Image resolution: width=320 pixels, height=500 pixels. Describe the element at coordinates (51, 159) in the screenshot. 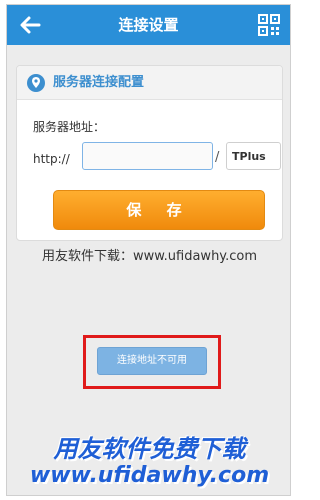

I see `protocol-label: http://` at that location.